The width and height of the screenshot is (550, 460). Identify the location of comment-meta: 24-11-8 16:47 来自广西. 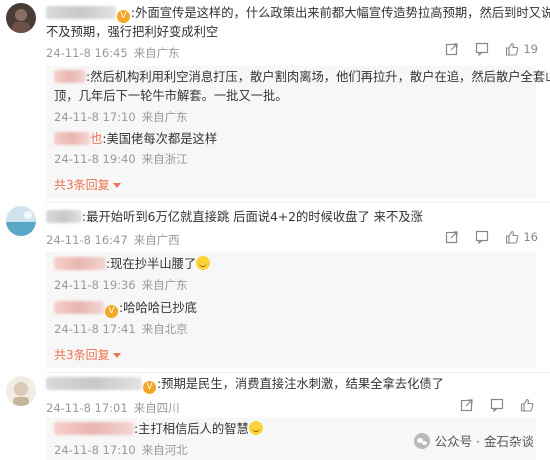
(113, 240).